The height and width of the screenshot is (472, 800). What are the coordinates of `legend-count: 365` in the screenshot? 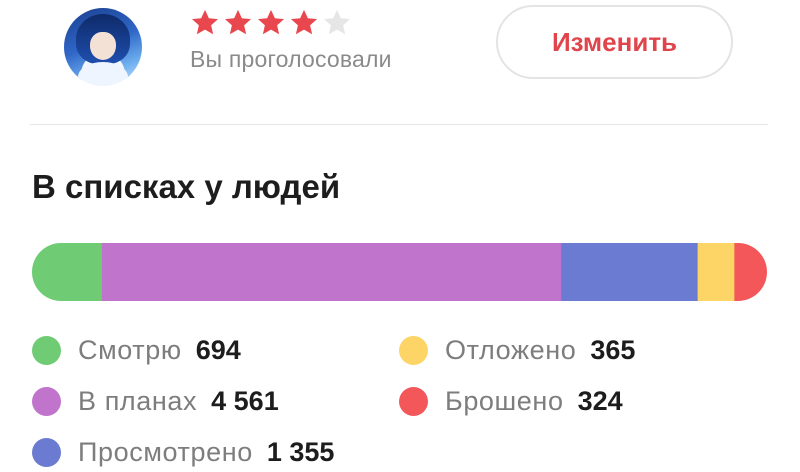 It's located at (613, 349).